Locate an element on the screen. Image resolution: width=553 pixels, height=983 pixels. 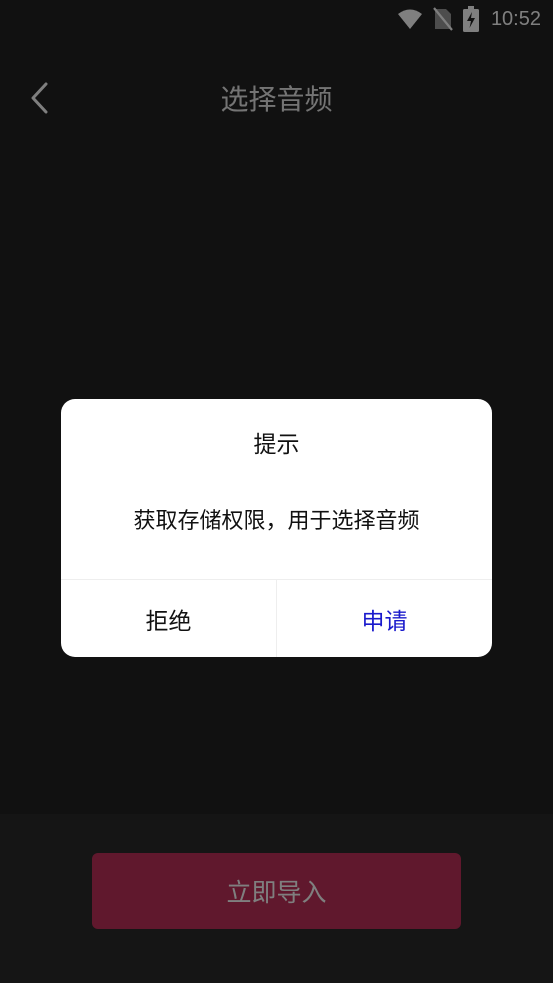
dialog-title: 提示 is located at coordinates (276, 445).